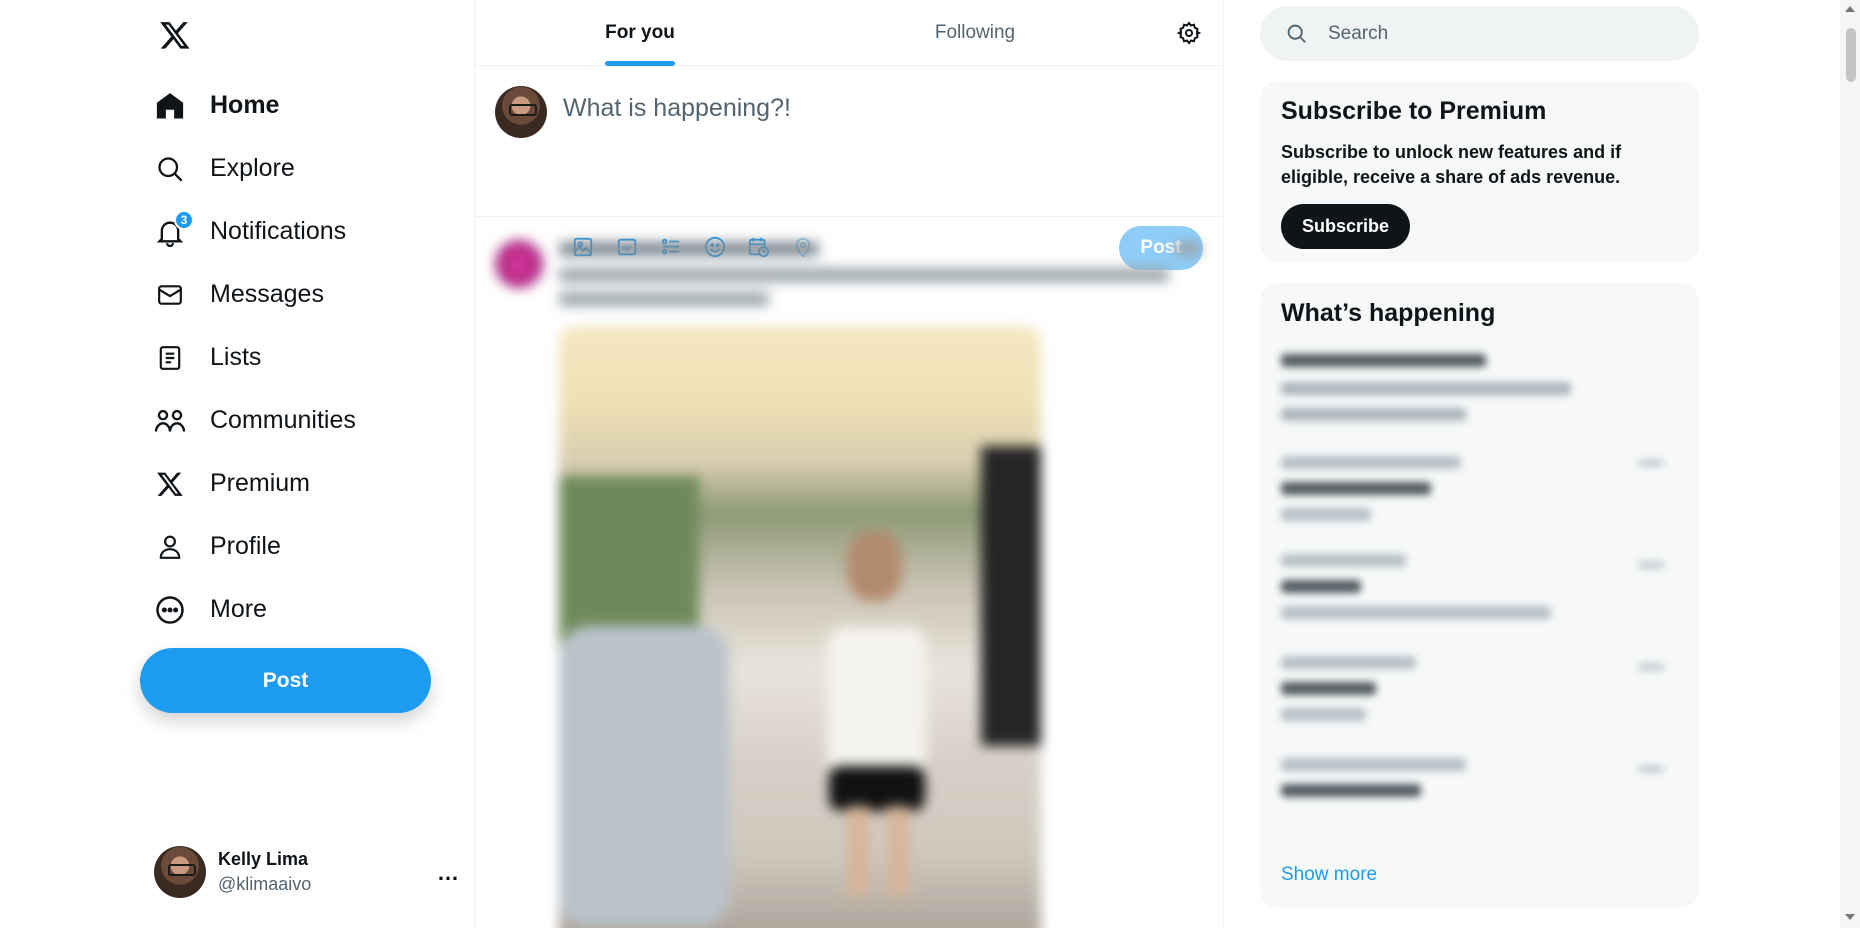 The height and width of the screenshot is (928, 1860). What do you see at coordinates (689, 249) in the screenshot?
I see `blurred-header` at bounding box center [689, 249].